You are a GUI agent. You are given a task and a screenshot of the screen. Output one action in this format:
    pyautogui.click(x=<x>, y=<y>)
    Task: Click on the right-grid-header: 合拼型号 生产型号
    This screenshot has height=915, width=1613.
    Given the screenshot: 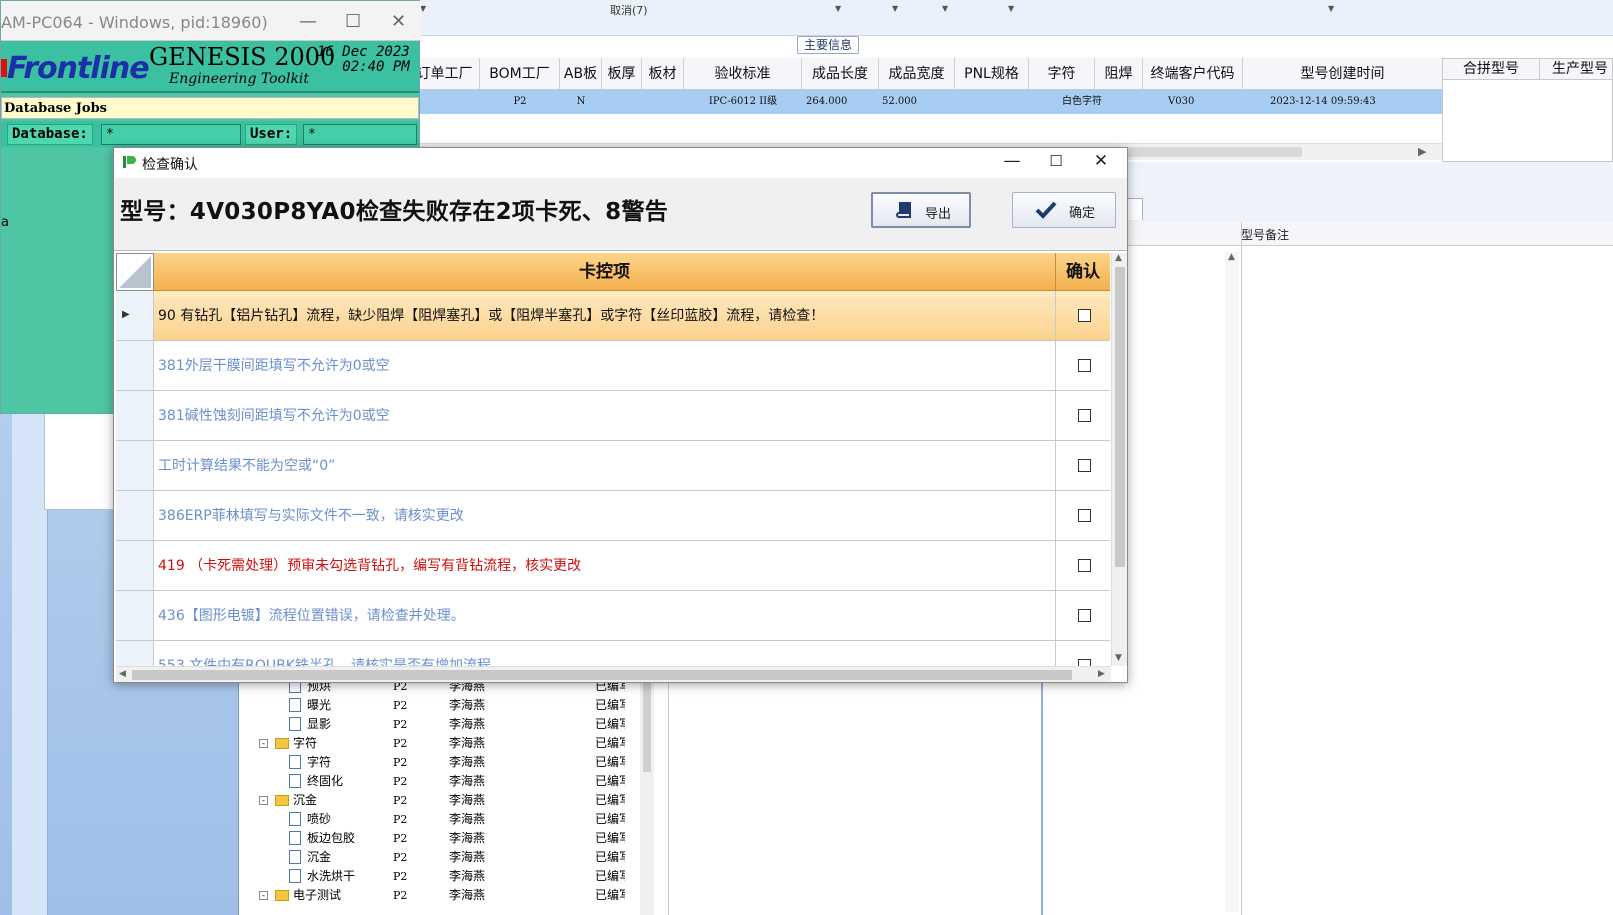 What is the action you would take?
    pyautogui.click(x=1527, y=69)
    